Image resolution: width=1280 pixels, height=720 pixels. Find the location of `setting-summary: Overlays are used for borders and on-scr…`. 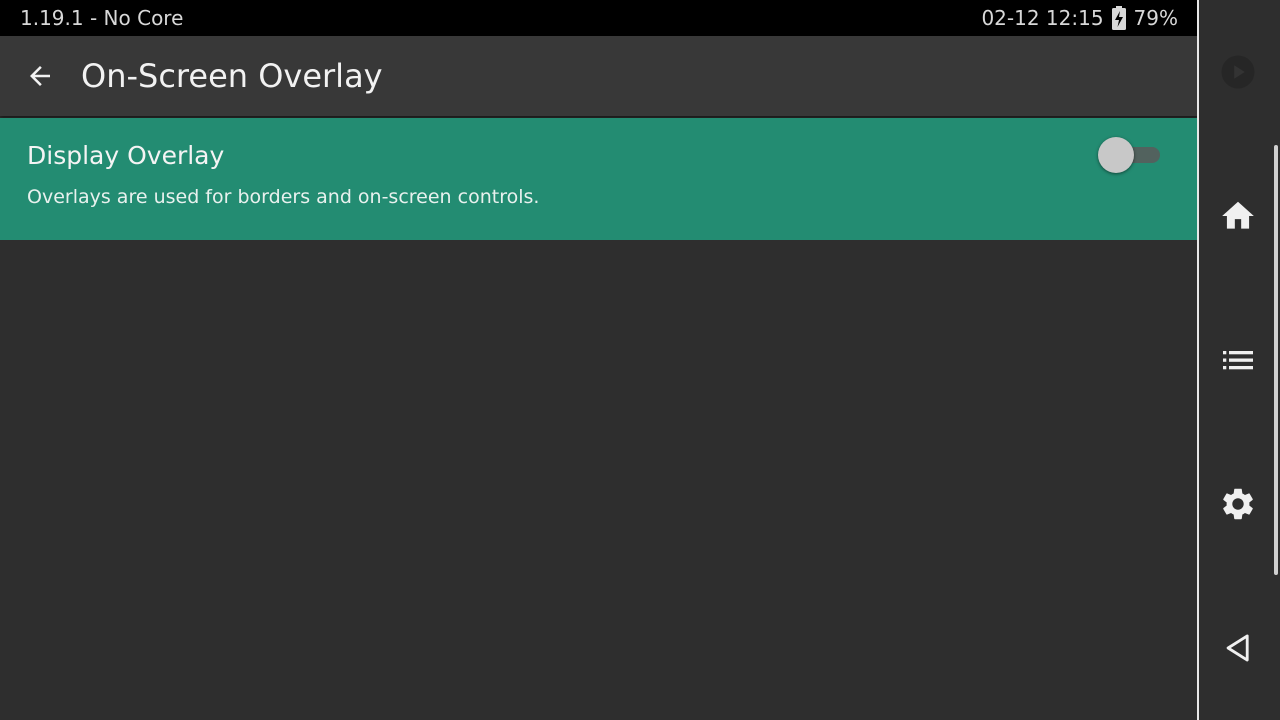

setting-summary: Overlays are used for borders and on-scr… is located at coordinates (283, 197).